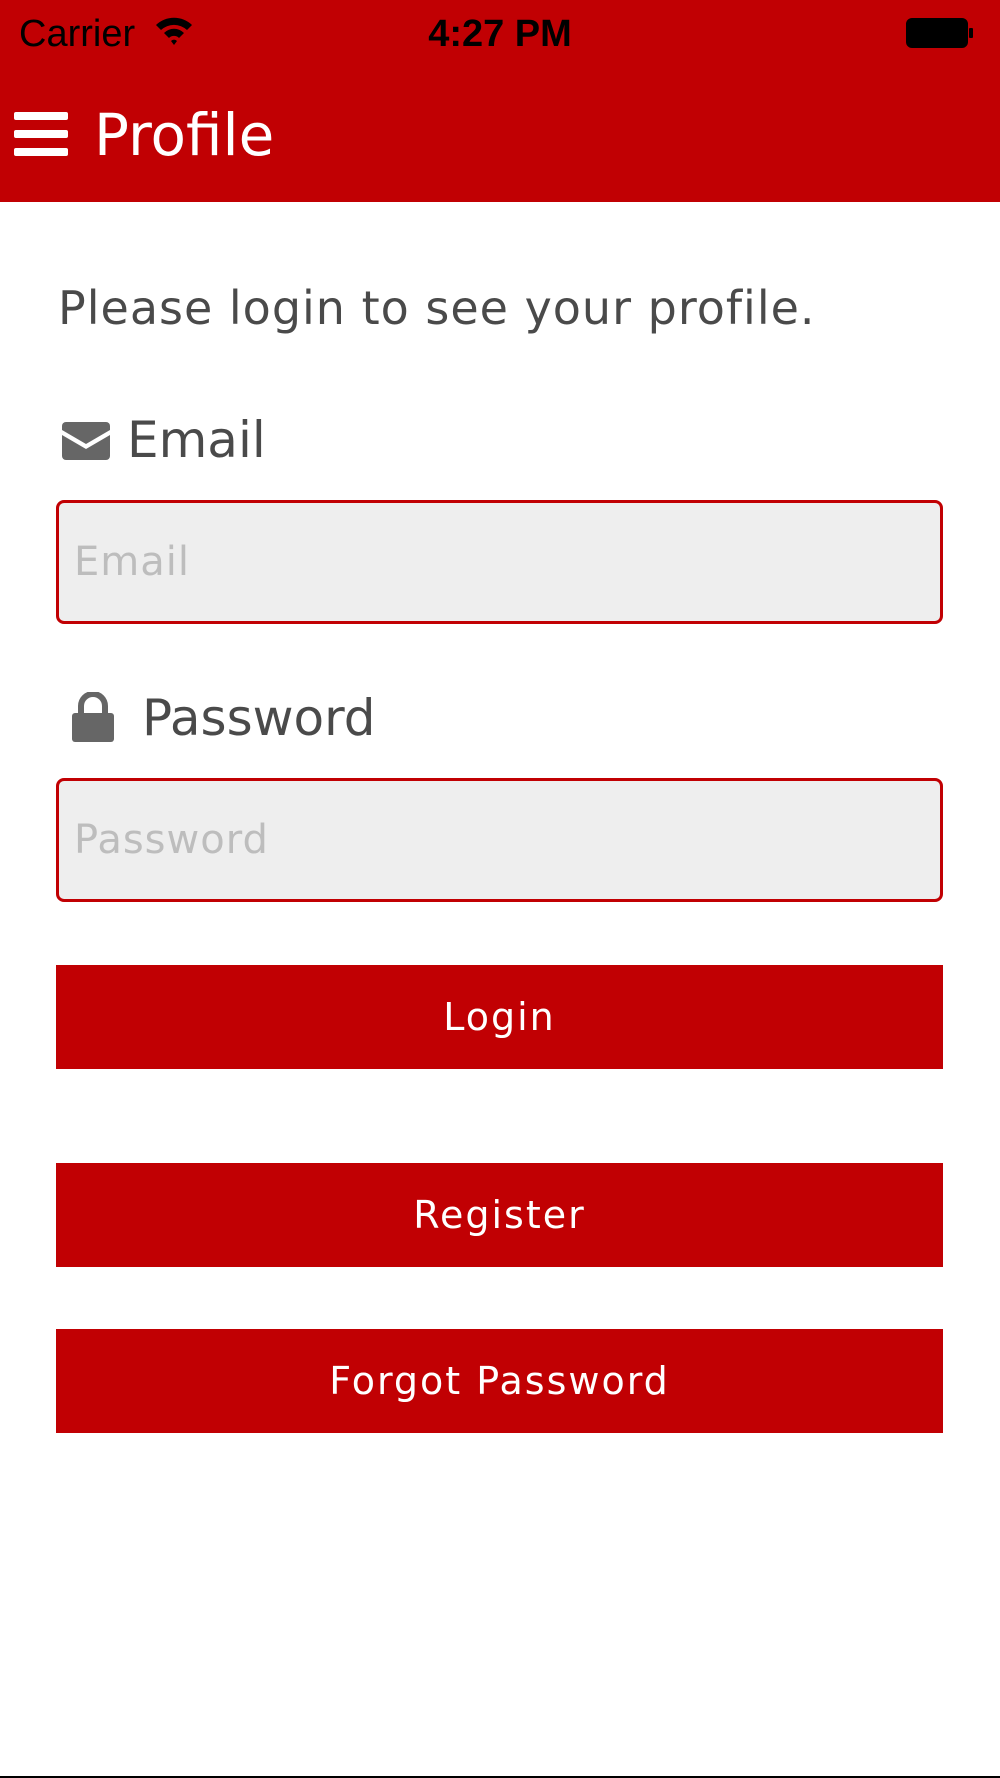 The image size is (1000, 1778). What do you see at coordinates (499, 840) in the screenshot?
I see `password-field` at bounding box center [499, 840].